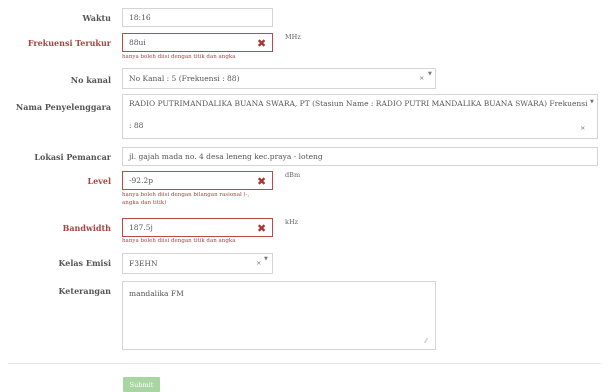  What do you see at coordinates (96, 18) in the screenshot?
I see `waktu-label: Waktu` at bounding box center [96, 18].